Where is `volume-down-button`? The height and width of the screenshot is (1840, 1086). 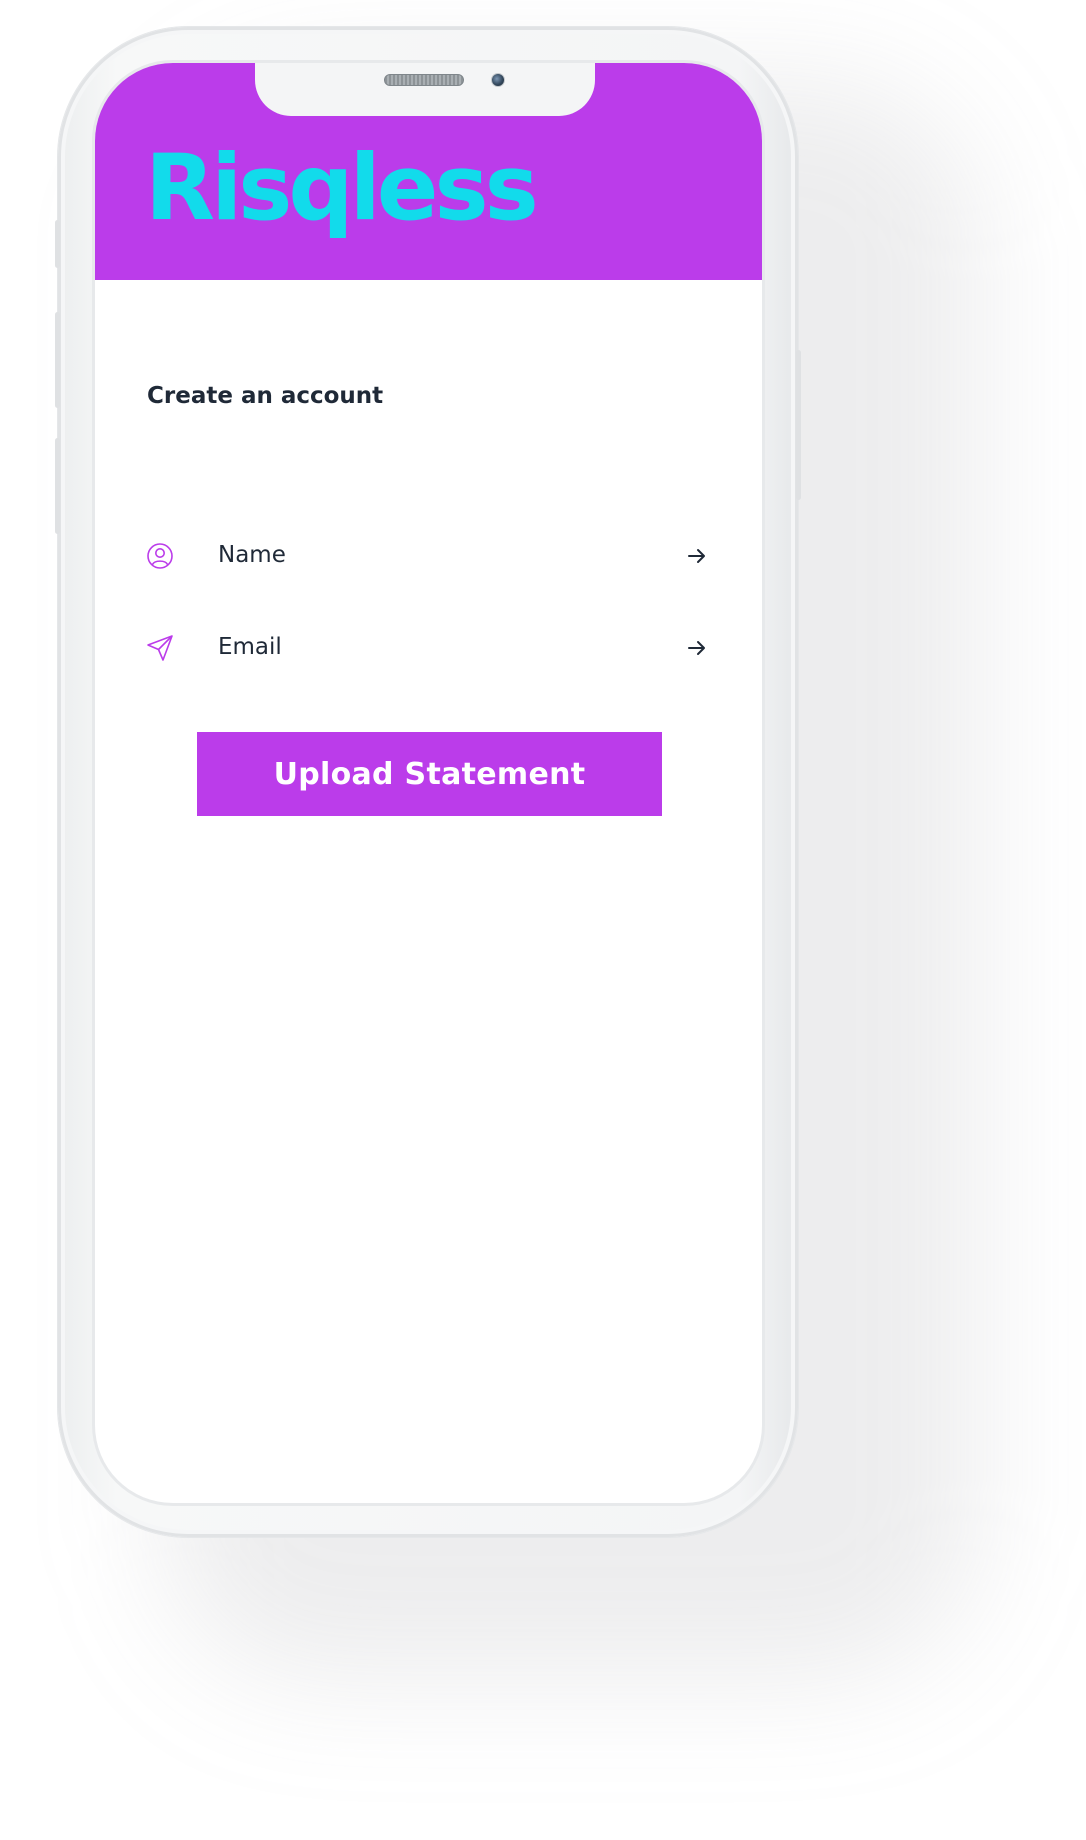 volume-down-button is located at coordinates (57, 486).